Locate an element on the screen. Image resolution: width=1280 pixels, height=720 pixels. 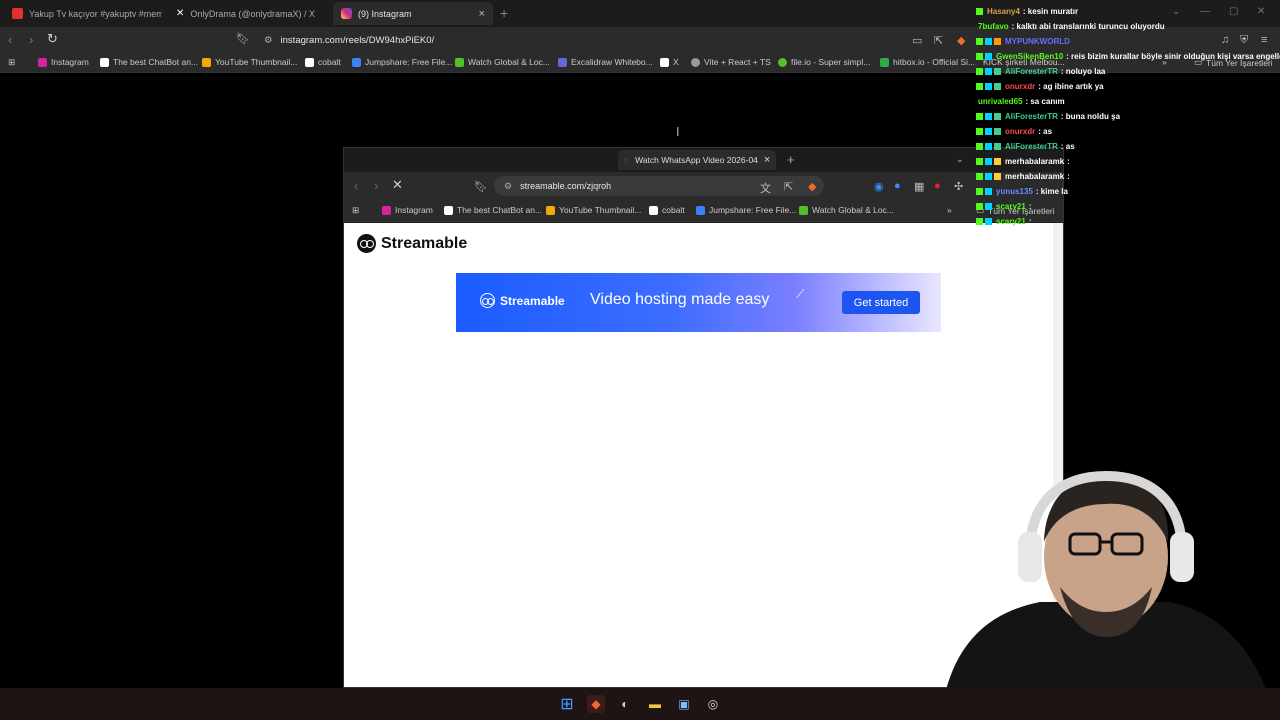
steam-icon: ◐ is located at coordinates (625, 704).